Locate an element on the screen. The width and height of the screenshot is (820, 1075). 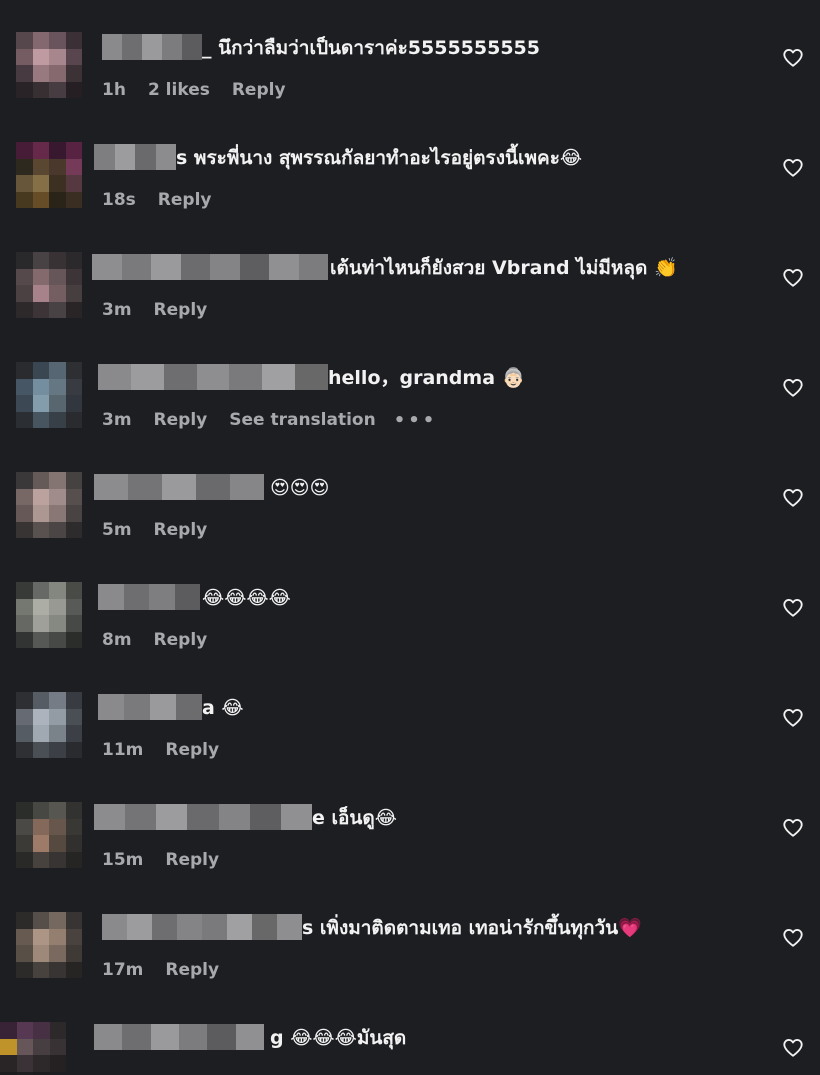
comment-time: 5m is located at coordinates (117, 530).